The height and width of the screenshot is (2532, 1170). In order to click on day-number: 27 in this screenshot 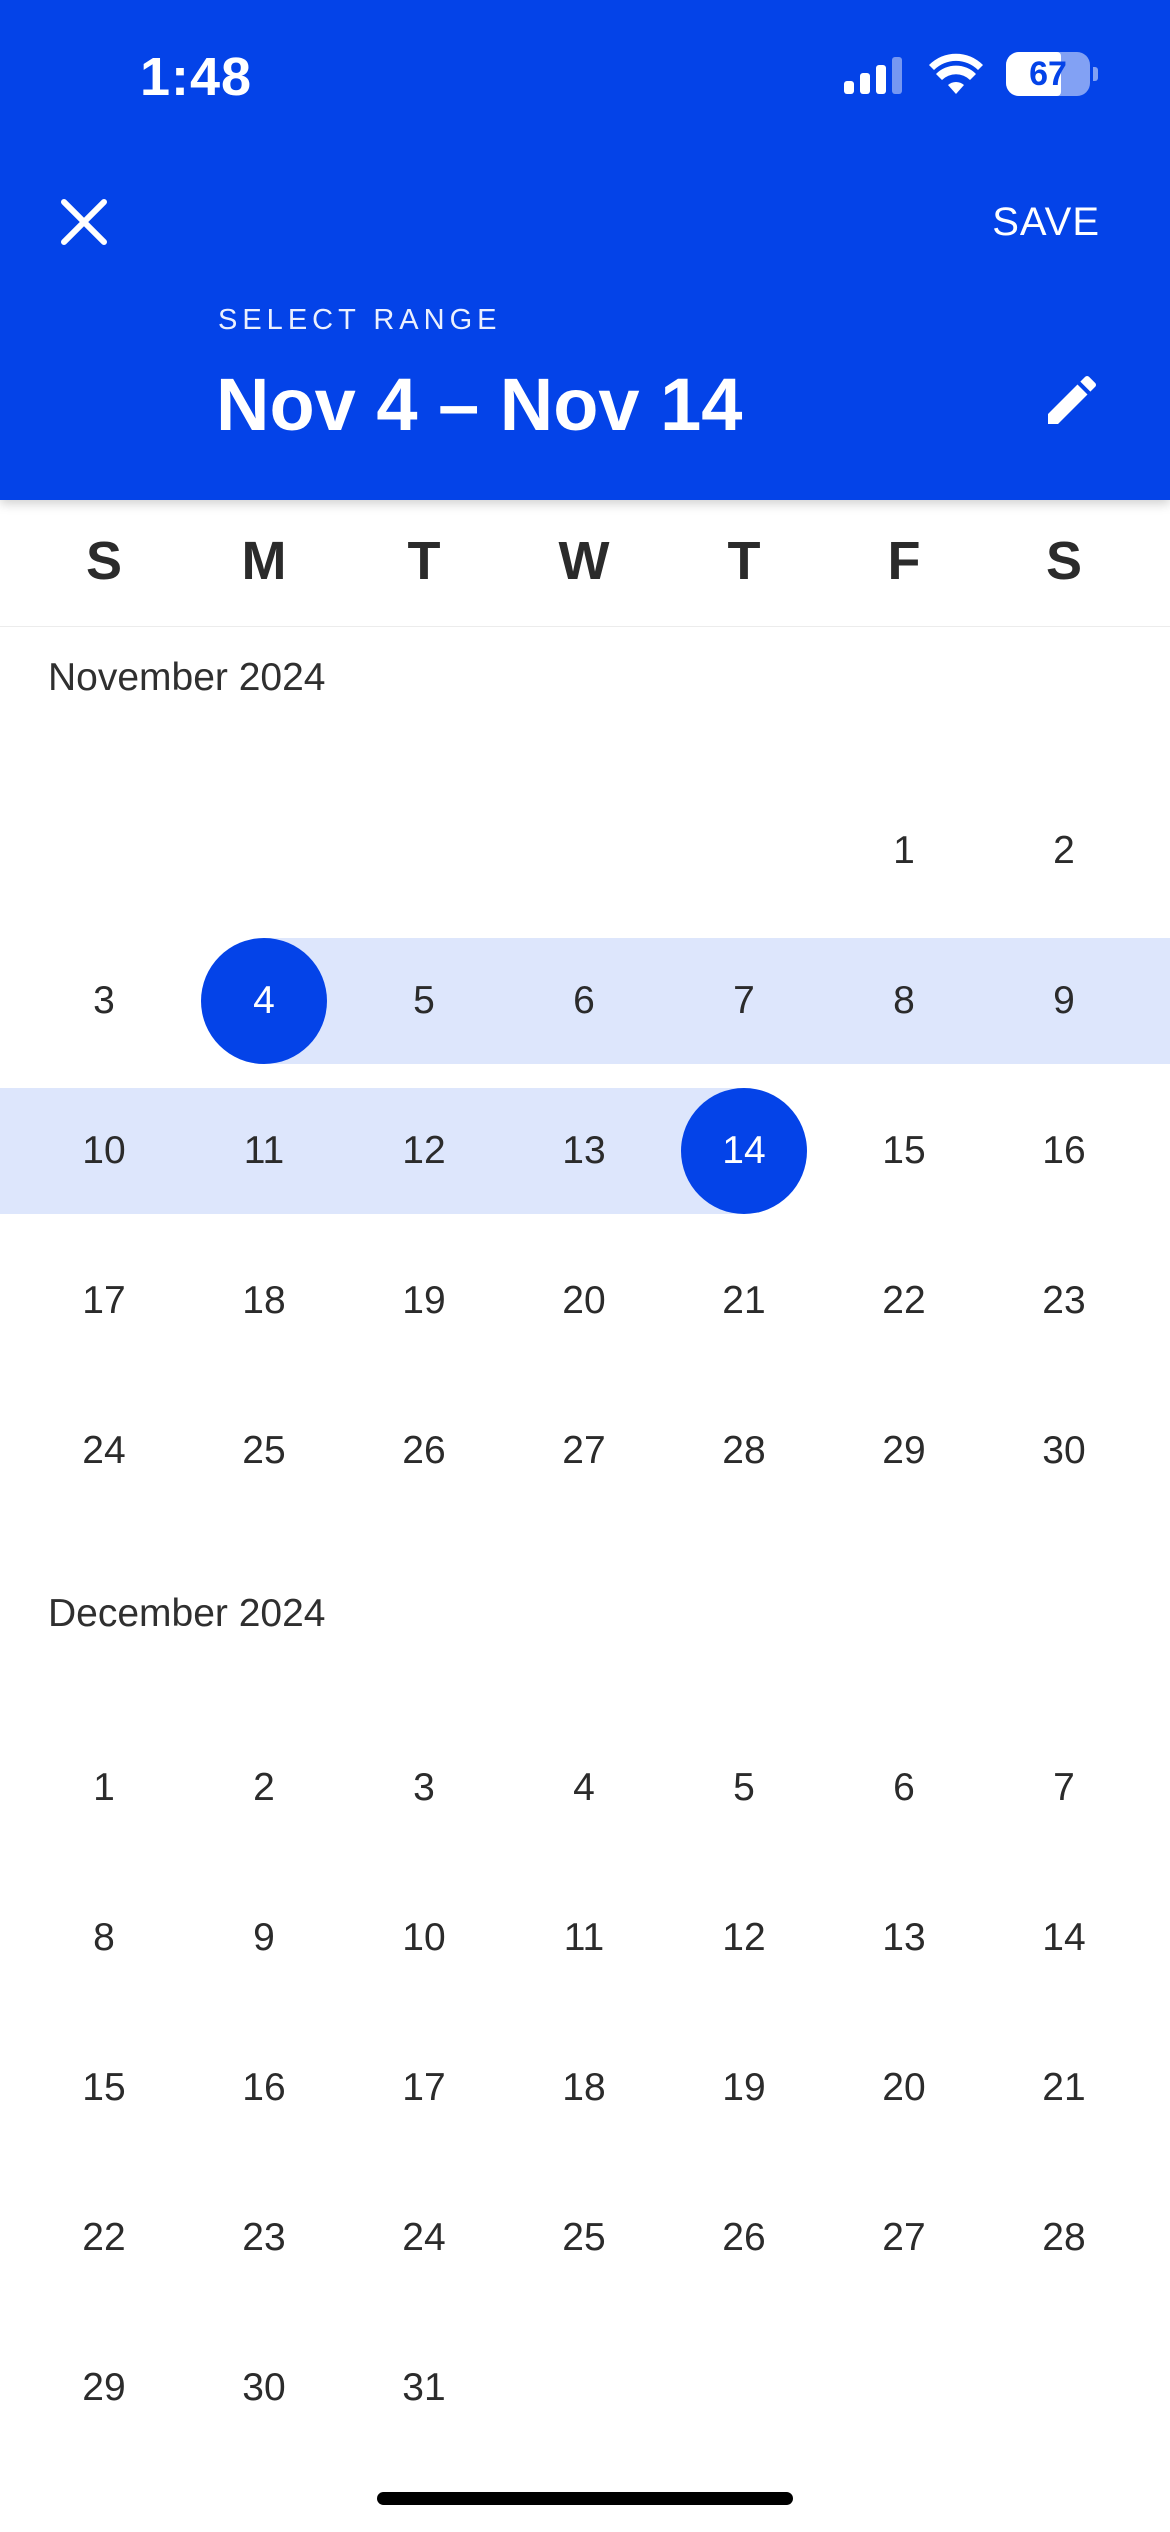, I will do `click(584, 1450)`.